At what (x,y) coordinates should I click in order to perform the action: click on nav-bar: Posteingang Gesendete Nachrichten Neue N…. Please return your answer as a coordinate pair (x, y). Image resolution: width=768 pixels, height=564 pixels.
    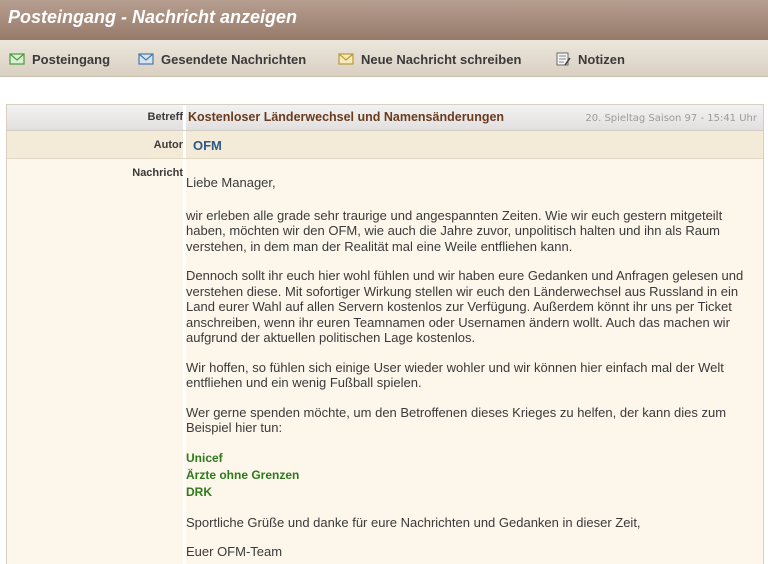
    Looking at the image, I should click on (384, 58).